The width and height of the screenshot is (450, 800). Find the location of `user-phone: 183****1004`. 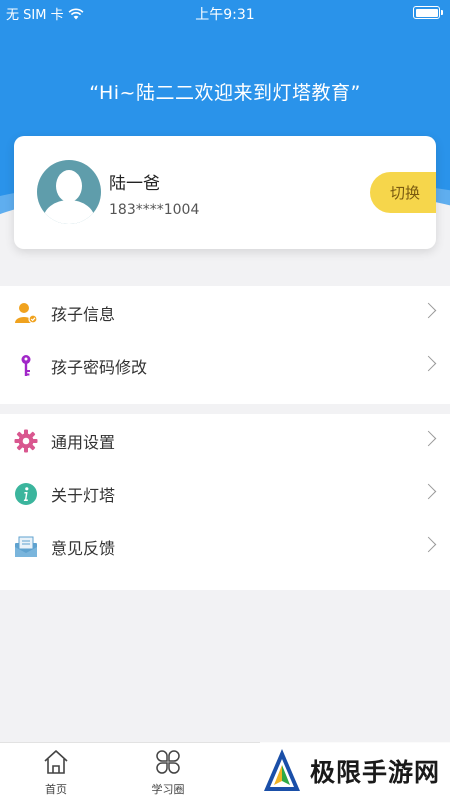

user-phone: 183****1004 is located at coordinates (154, 210).